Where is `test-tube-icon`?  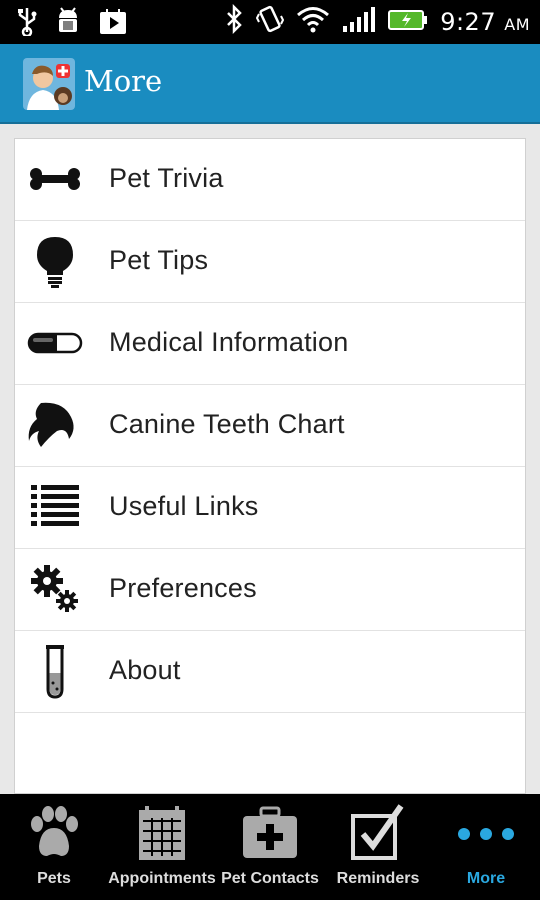
test-tube-icon is located at coordinates (55, 671).